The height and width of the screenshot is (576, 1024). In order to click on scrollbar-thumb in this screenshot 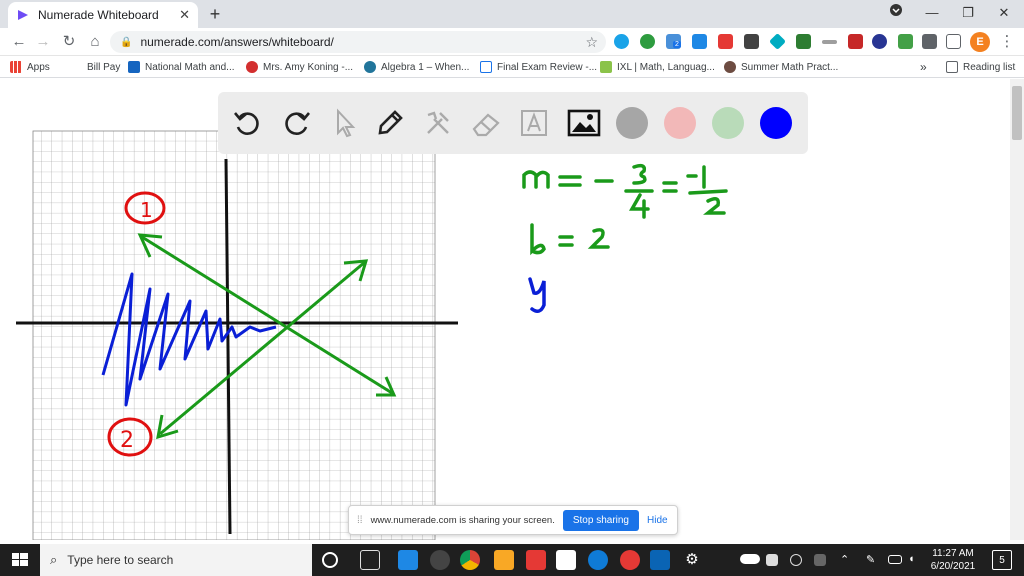, I will do `click(1017, 113)`.